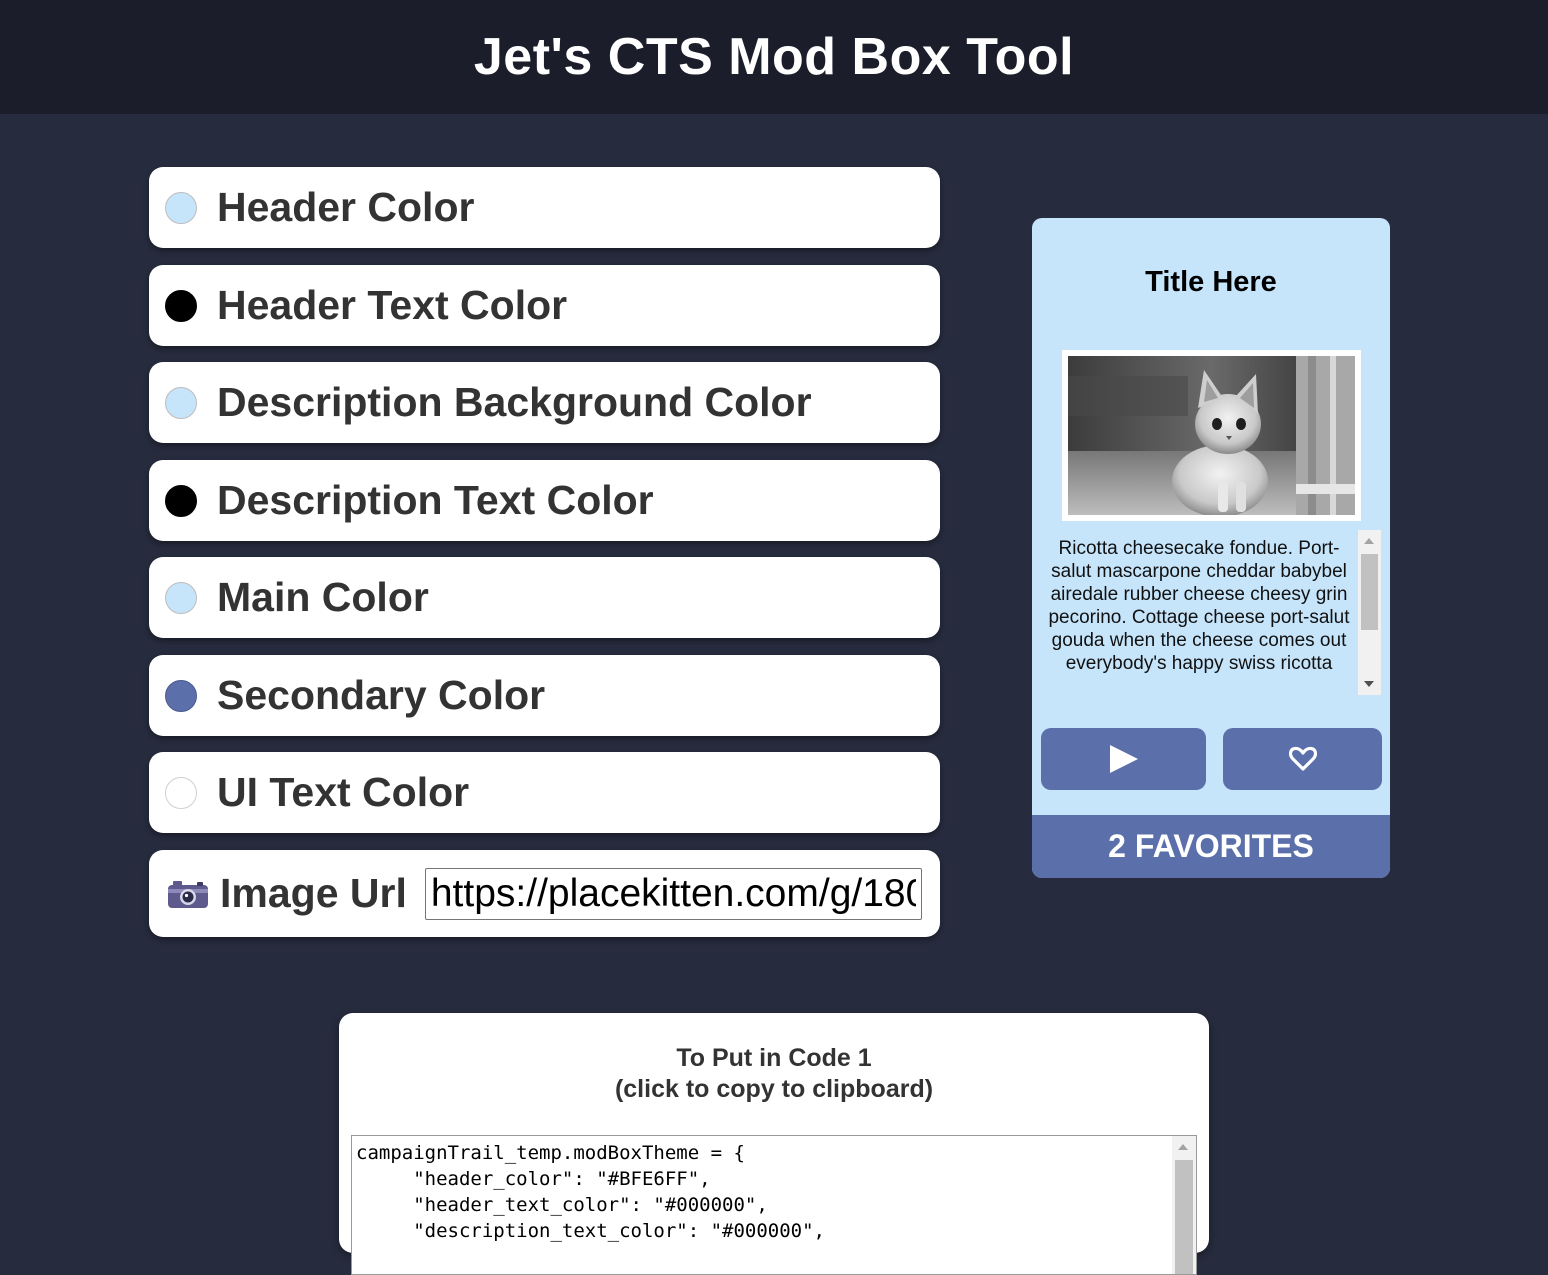 This screenshot has height=1275, width=1548. What do you see at coordinates (514, 402) in the screenshot?
I see `setting-label: Description Background Color` at bounding box center [514, 402].